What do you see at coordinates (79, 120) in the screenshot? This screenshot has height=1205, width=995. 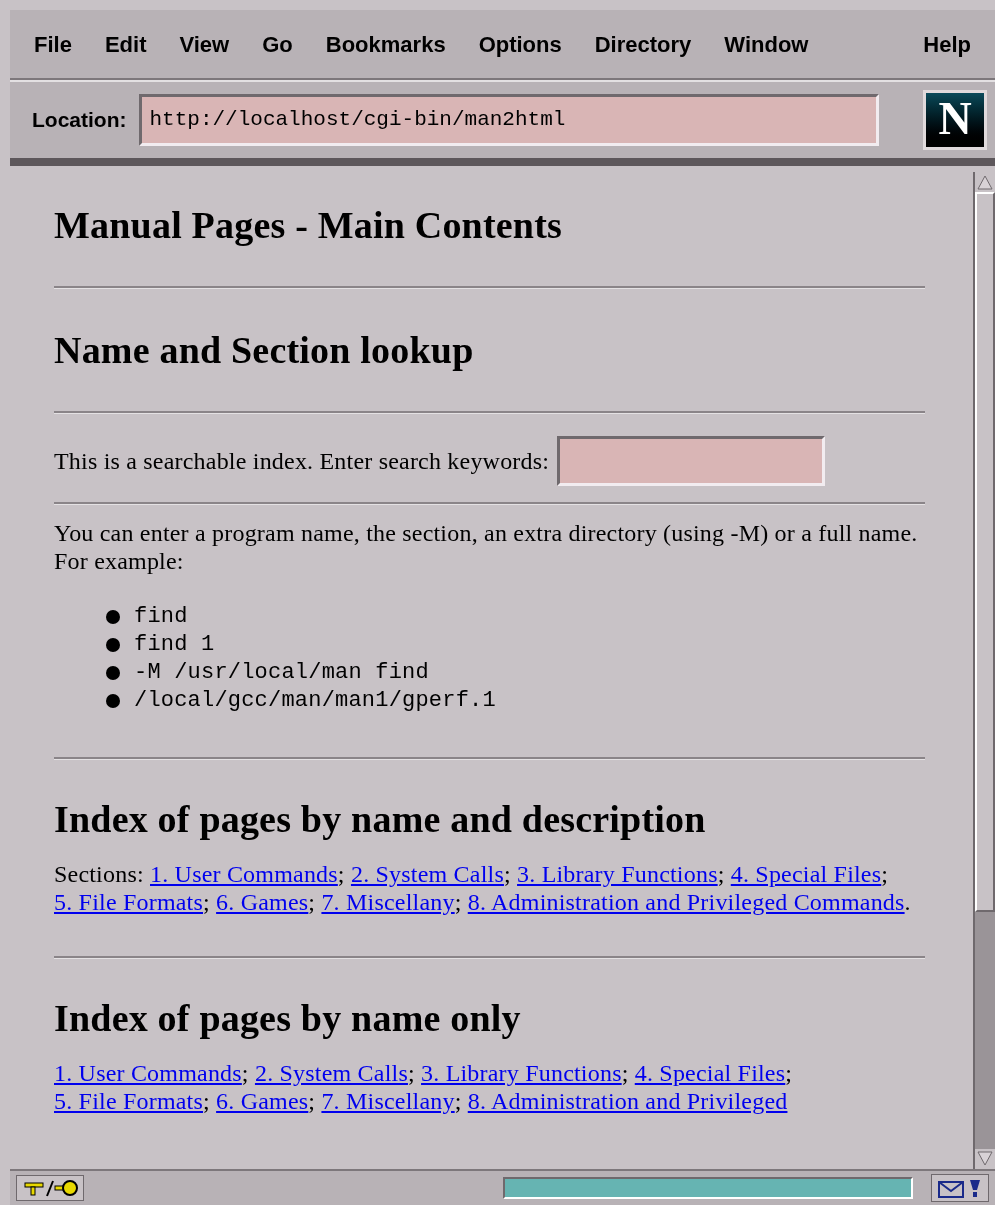 I see `location-label: Location:` at bounding box center [79, 120].